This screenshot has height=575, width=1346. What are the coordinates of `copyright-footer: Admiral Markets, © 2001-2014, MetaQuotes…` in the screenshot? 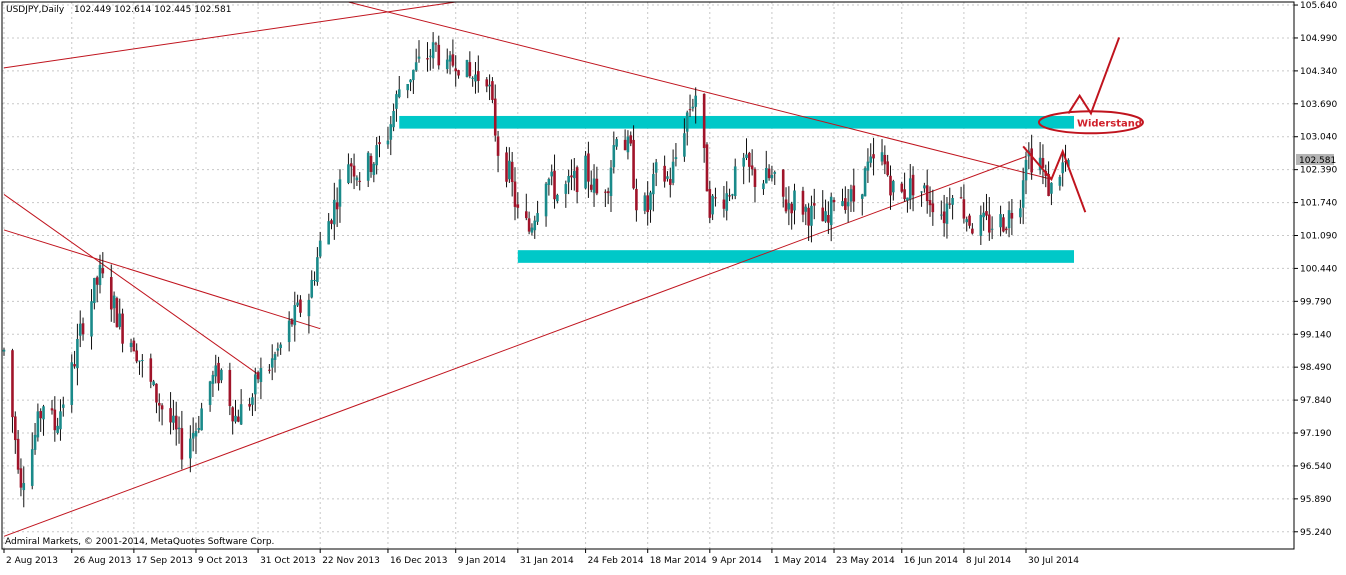 It's located at (139, 542).